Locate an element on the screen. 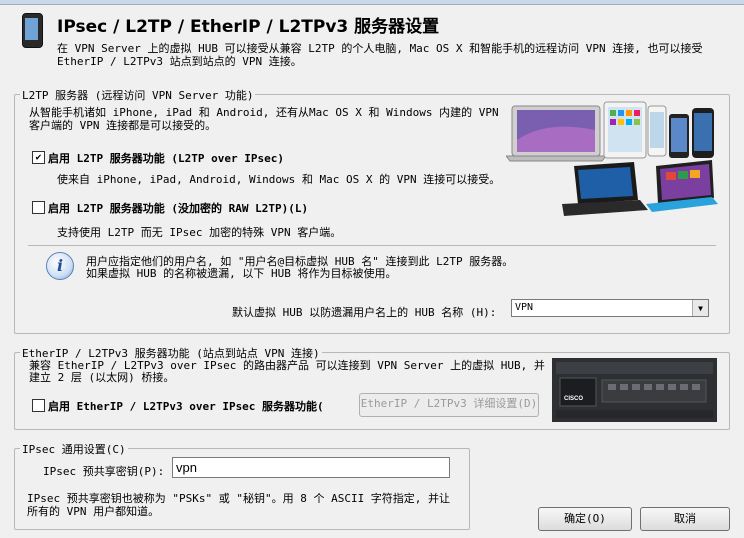 This screenshot has width=744, height=538. psk-label: IPsec 预共享密钥(P): is located at coordinates (104, 471).